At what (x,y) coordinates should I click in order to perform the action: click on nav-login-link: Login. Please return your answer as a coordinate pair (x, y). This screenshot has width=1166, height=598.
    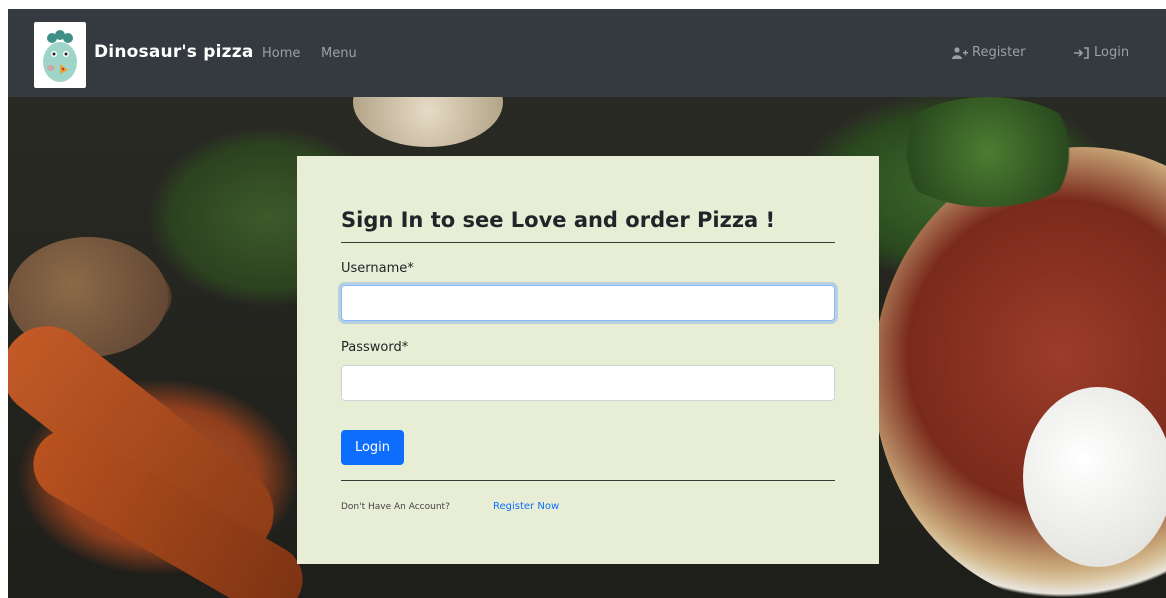
    Looking at the image, I should click on (1101, 52).